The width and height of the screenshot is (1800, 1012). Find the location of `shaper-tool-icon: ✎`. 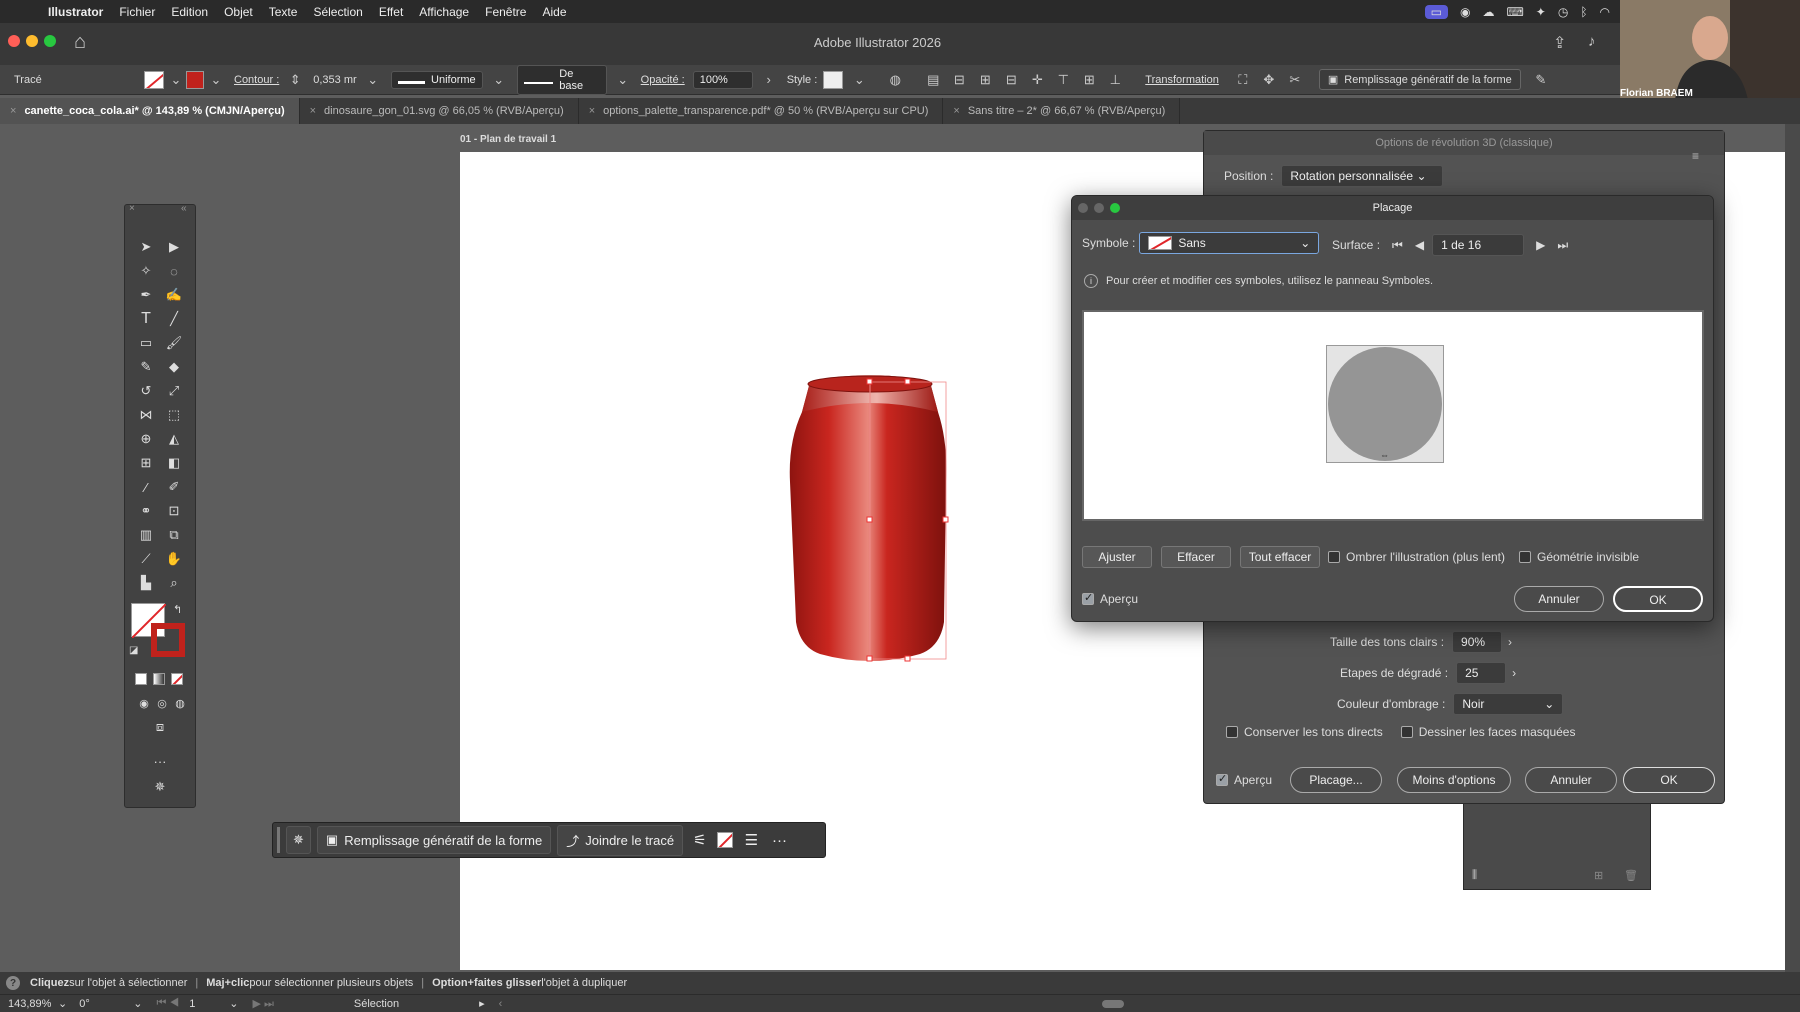

shaper-tool-icon: ✎ is located at coordinates (146, 367).